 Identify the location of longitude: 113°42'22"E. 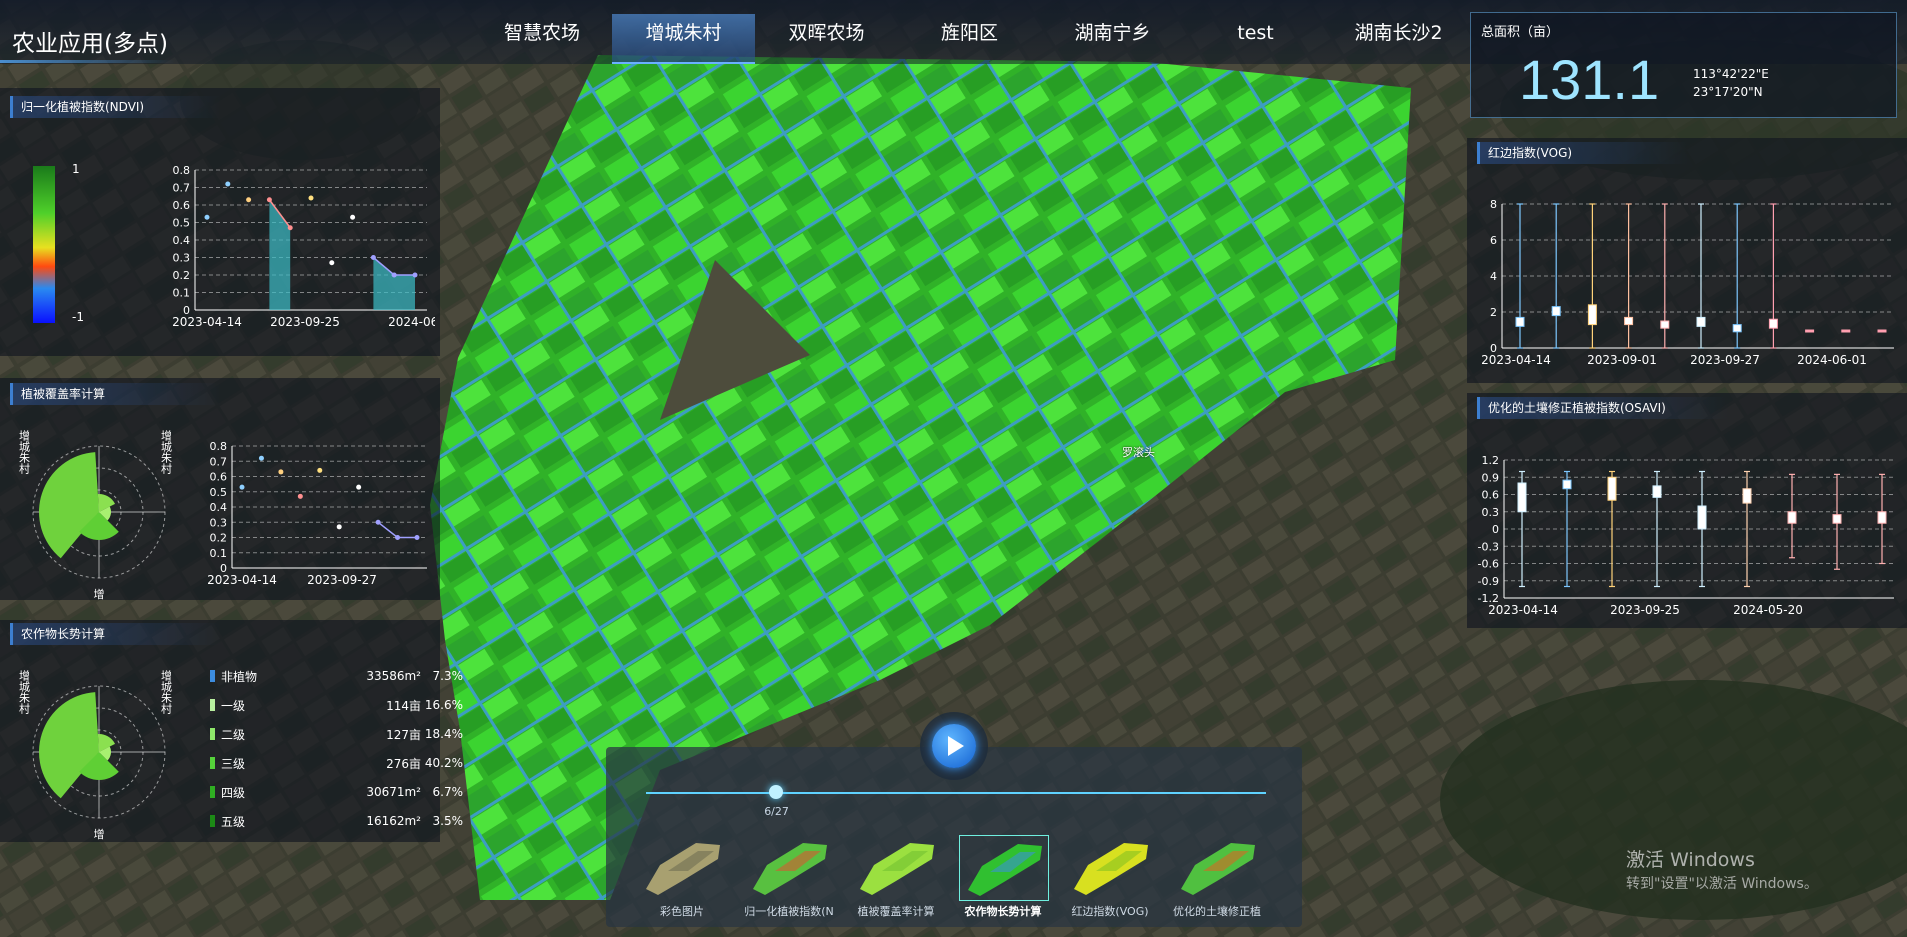
(1731, 74).